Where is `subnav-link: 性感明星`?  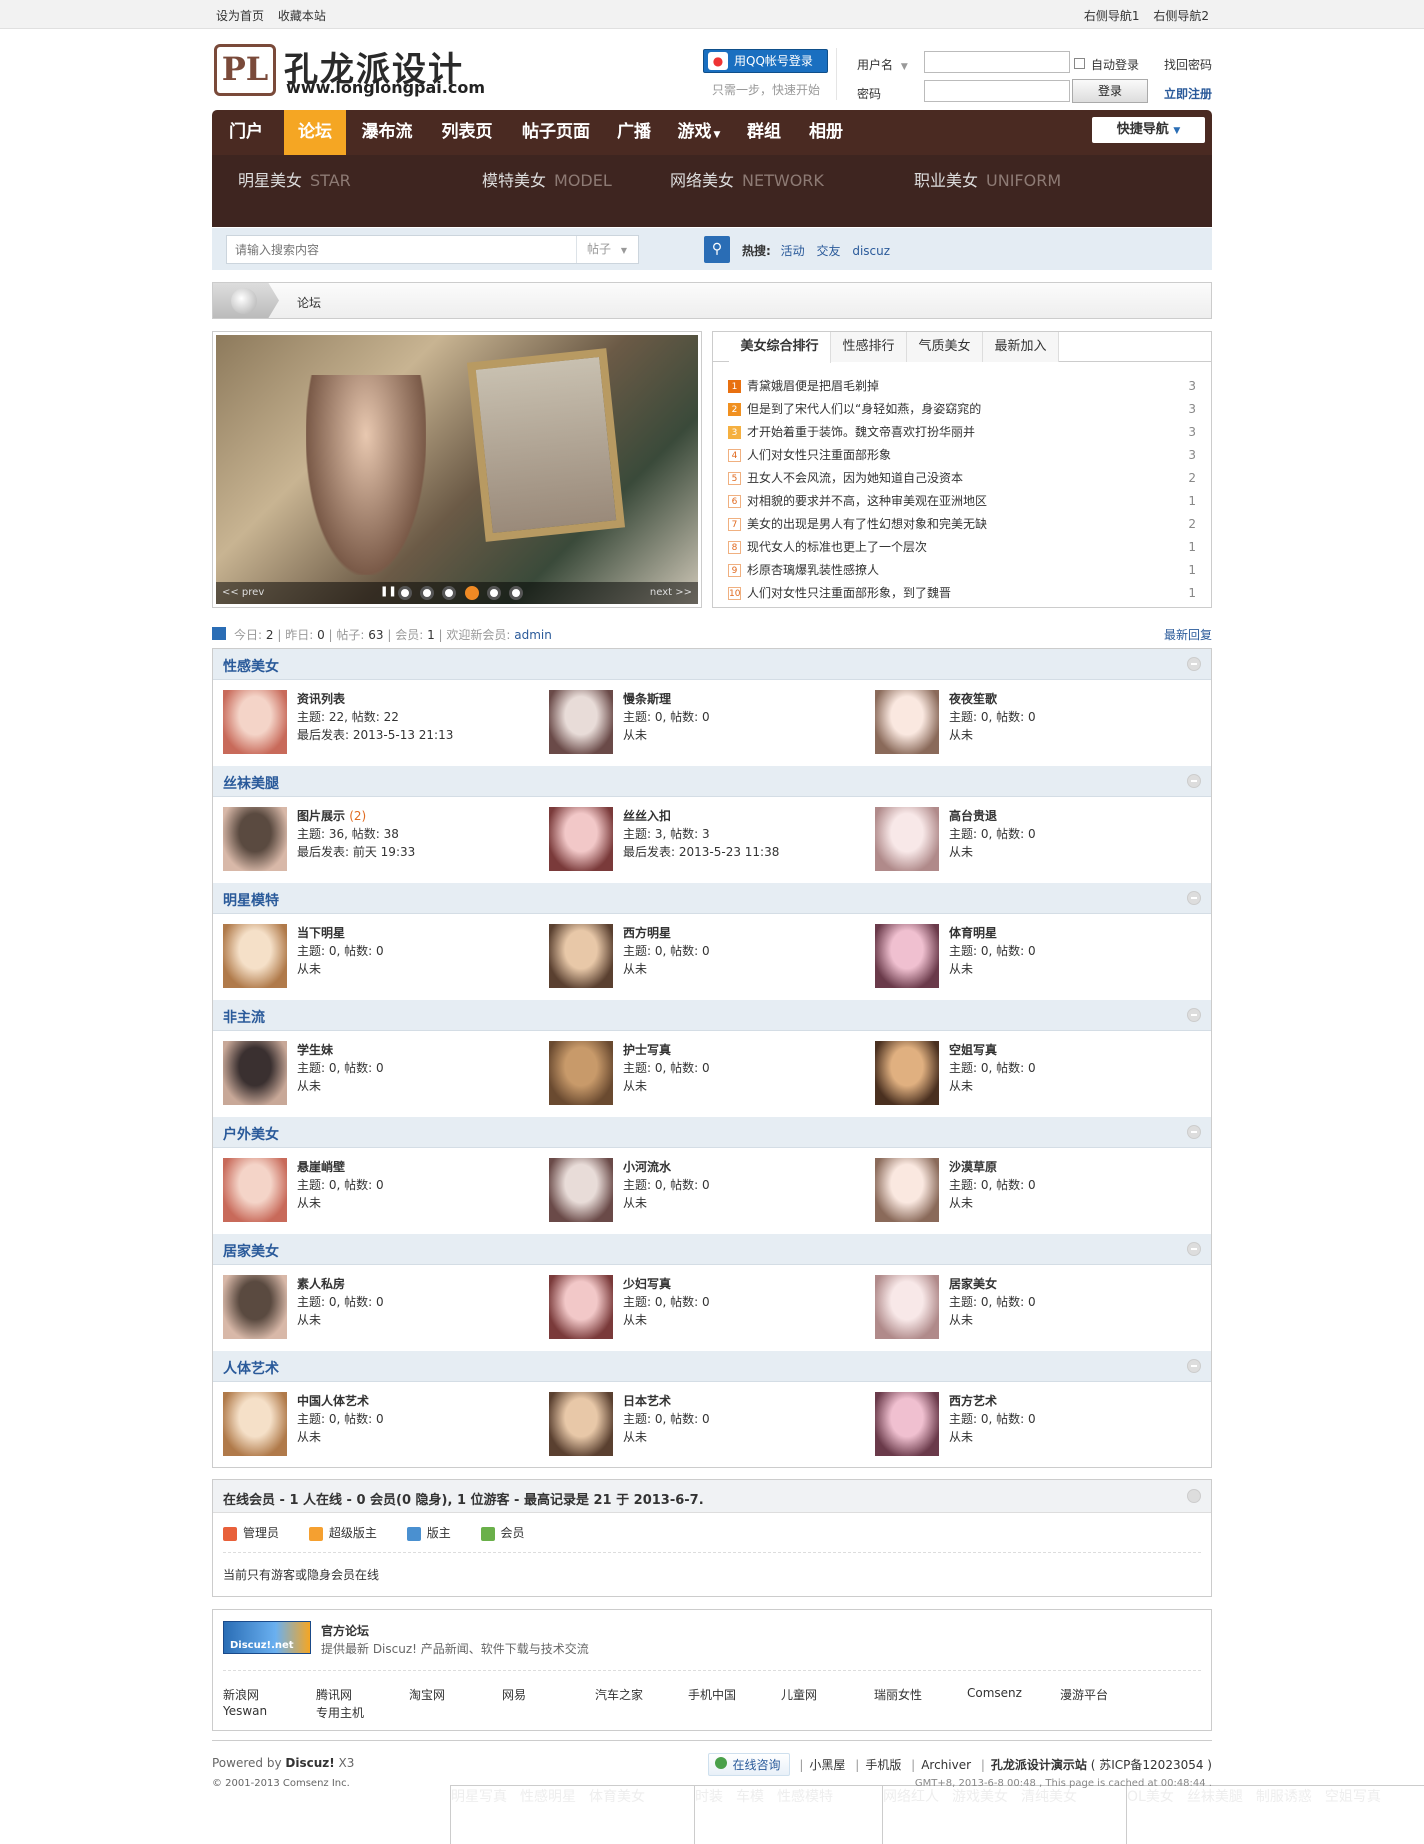 subnav-link: 性感明星 is located at coordinates (548, 1797).